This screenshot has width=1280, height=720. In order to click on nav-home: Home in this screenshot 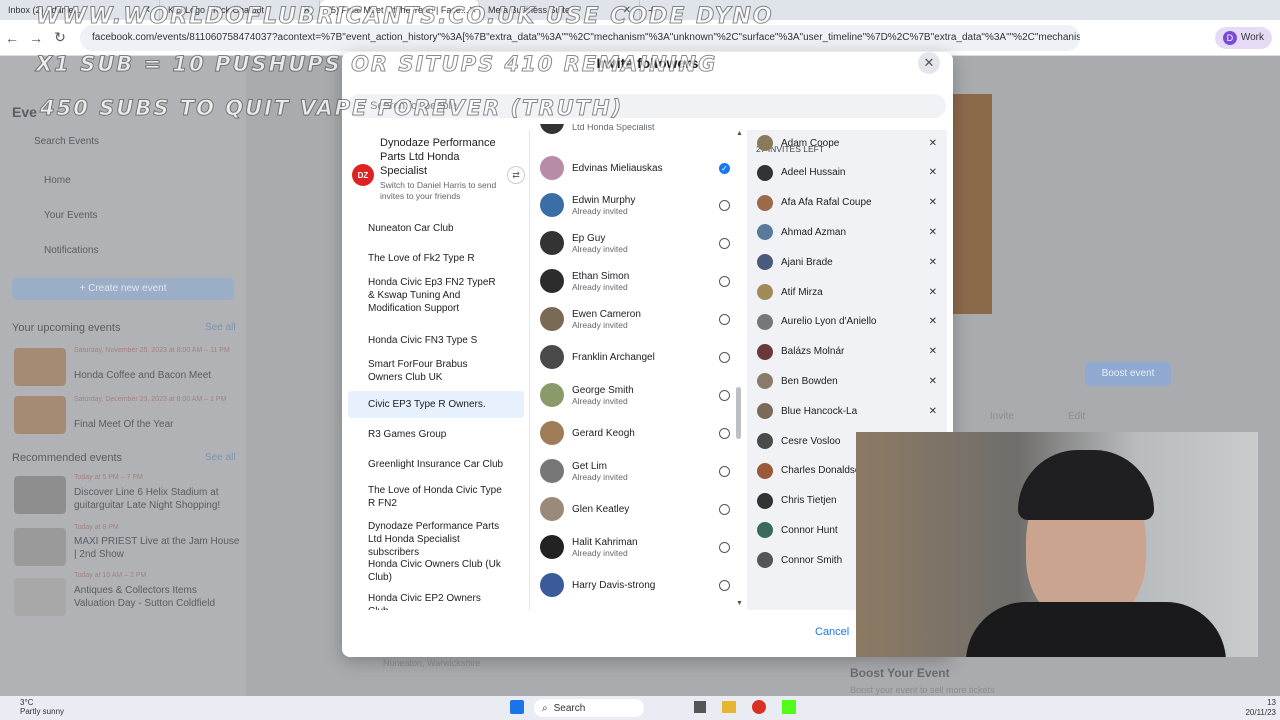, I will do `click(57, 180)`.